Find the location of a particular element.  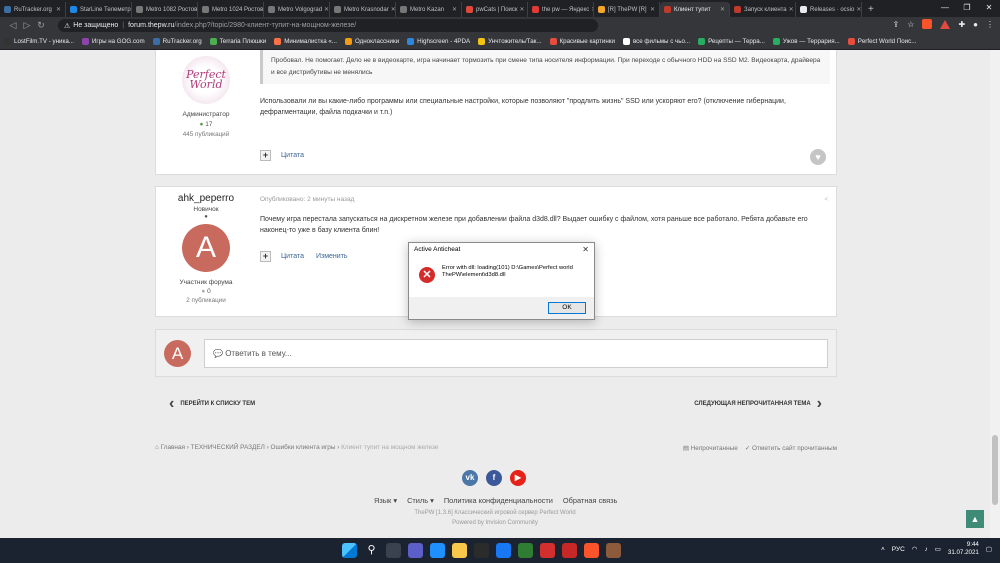

language-menu: Язык ▾ is located at coordinates (385, 500).